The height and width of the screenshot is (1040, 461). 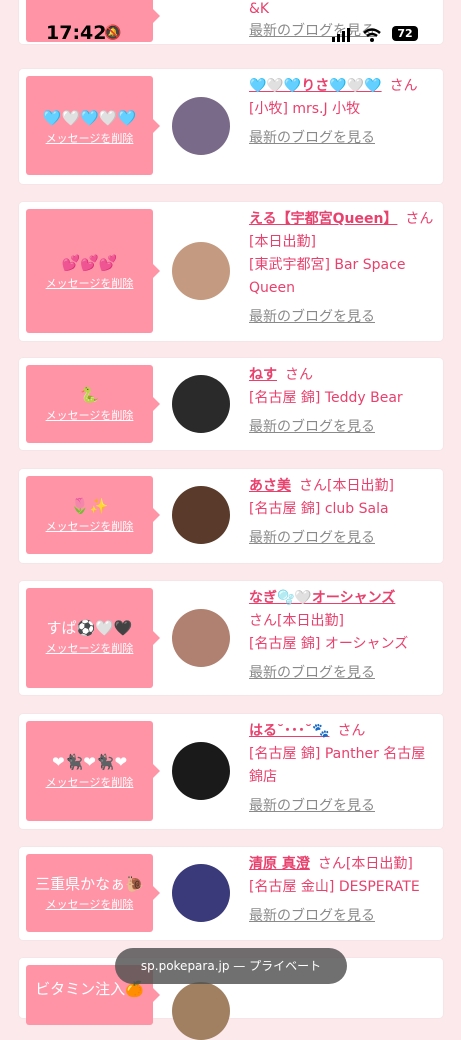 What do you see at coordinates (405, 33) in the screenshot?
I see `battery-icon: 72` at bounding box center [405, 33].